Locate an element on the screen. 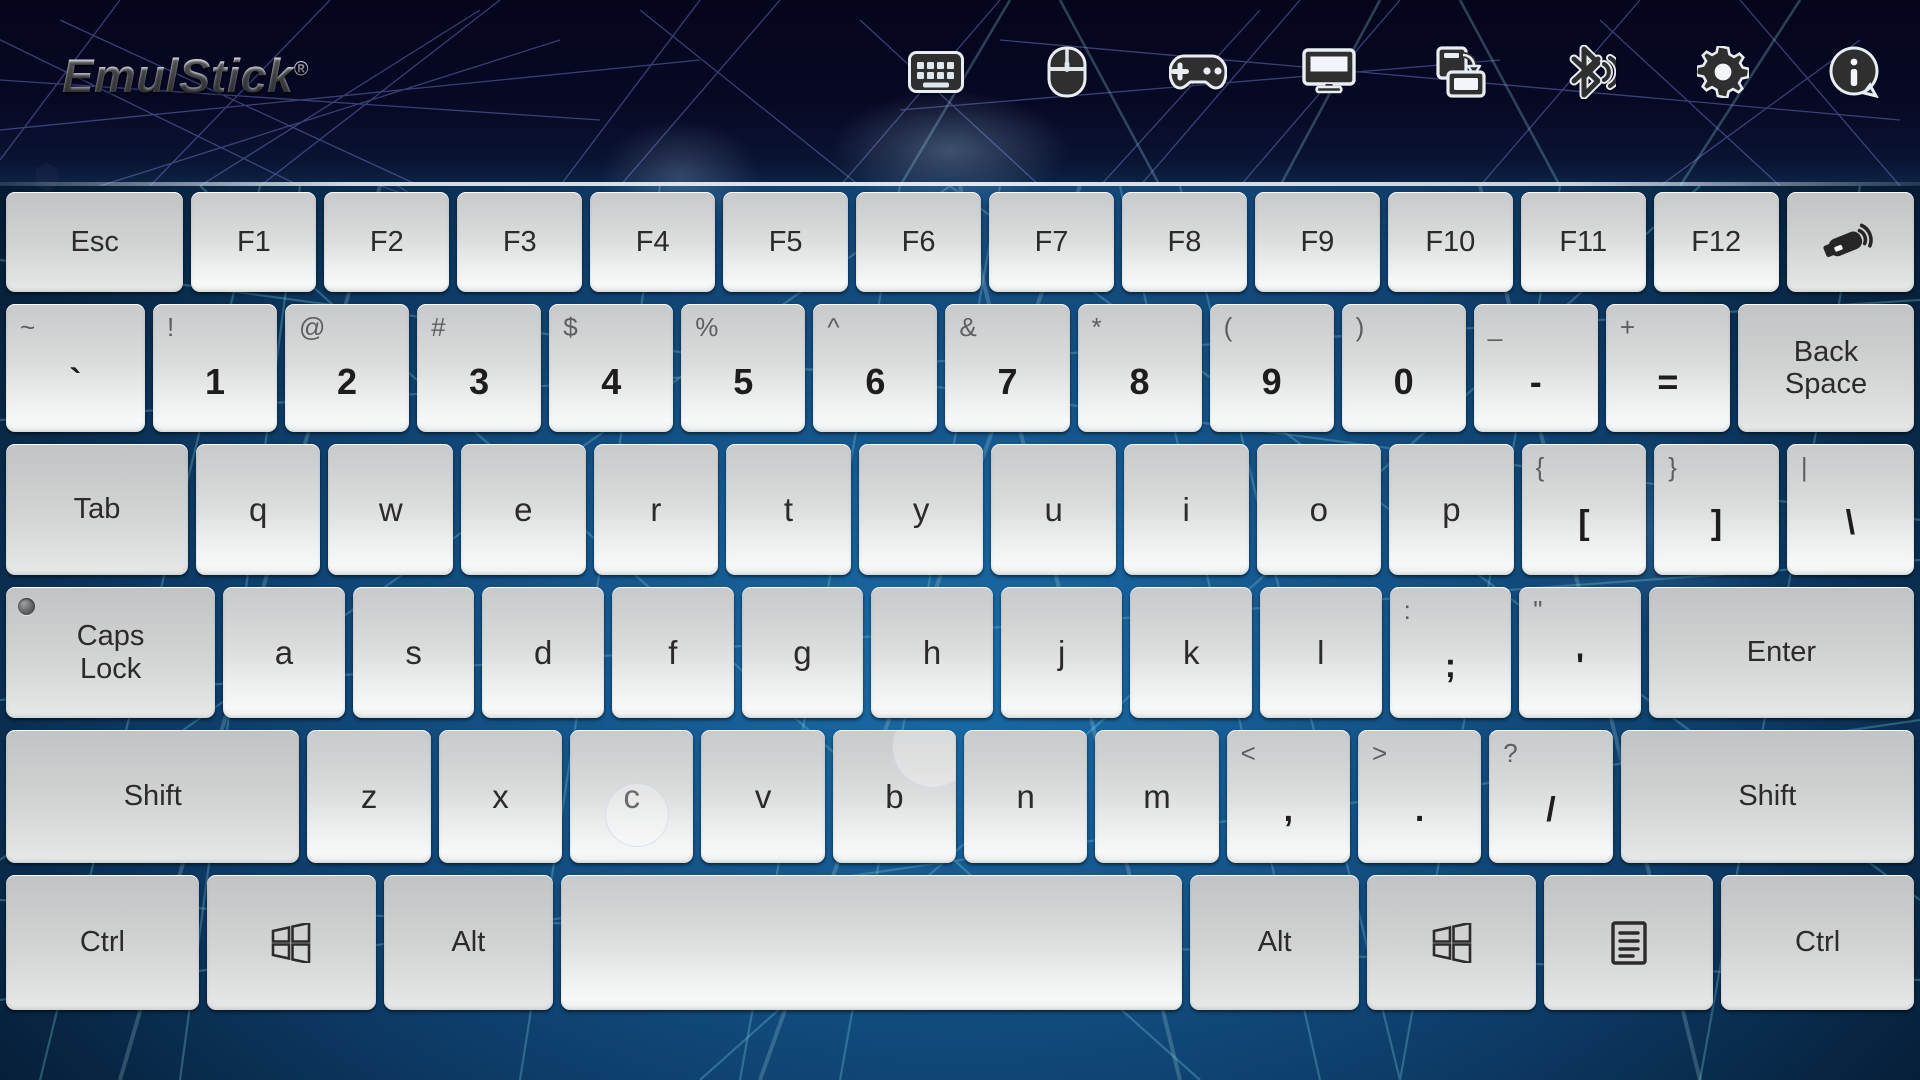 This screenshot has width=1920, height=1080. key-e: e is located at coordinates (523, 509).